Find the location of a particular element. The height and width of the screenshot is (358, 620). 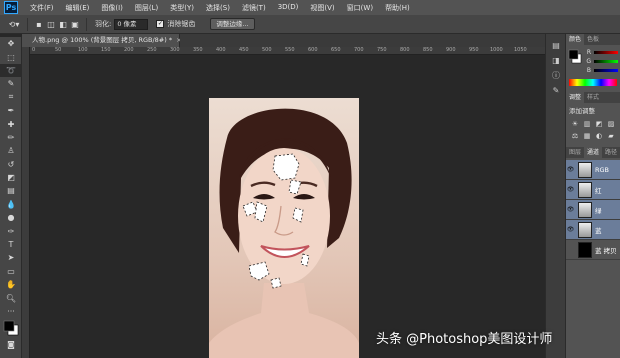

marquee-tool-icon: ⬚ is located at coordinates (11, 56).